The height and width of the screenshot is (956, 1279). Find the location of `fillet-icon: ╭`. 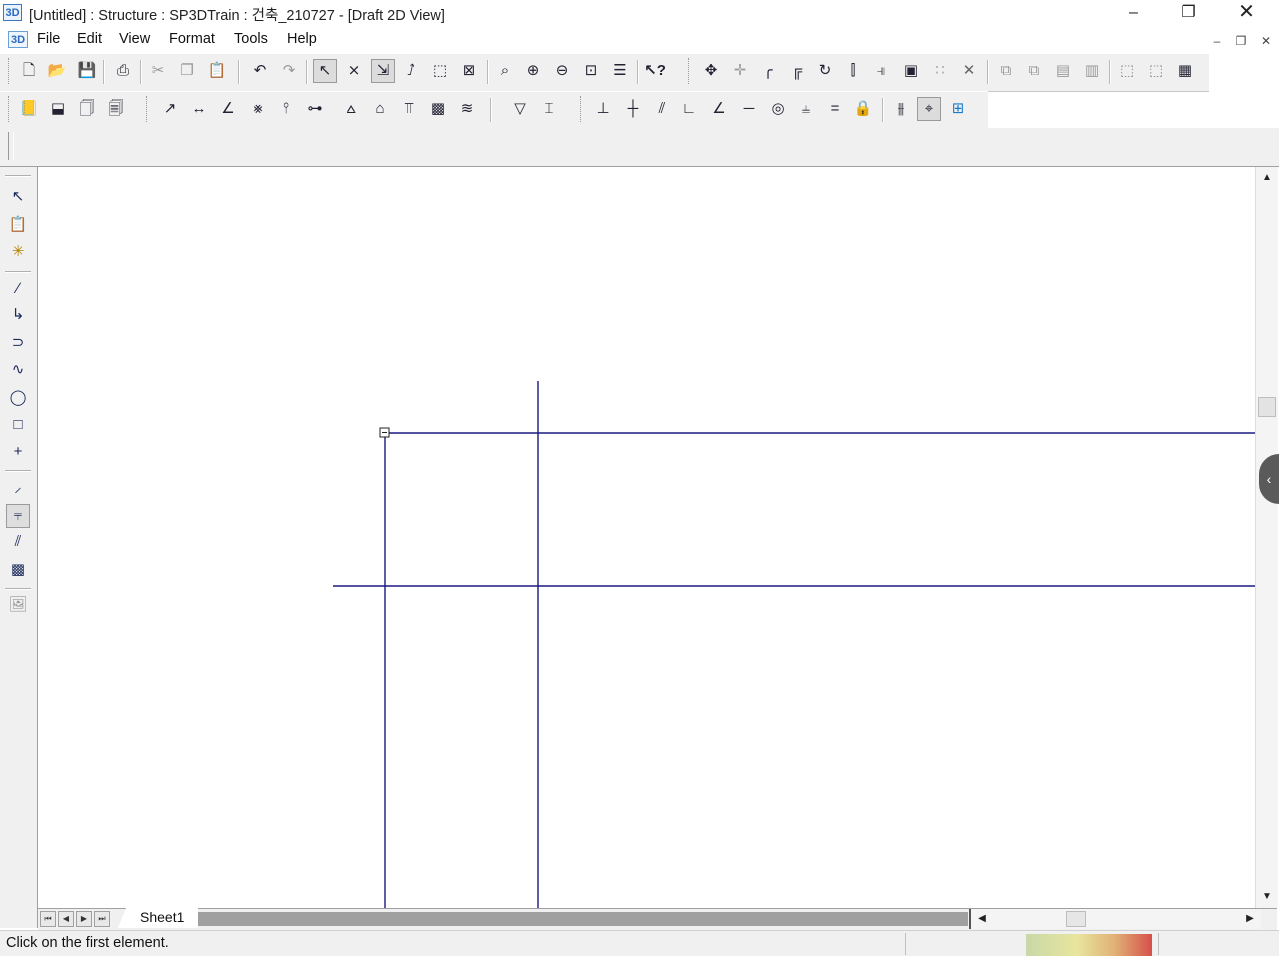

fillet-icon: ╭ is located at coordinates (768, 71).